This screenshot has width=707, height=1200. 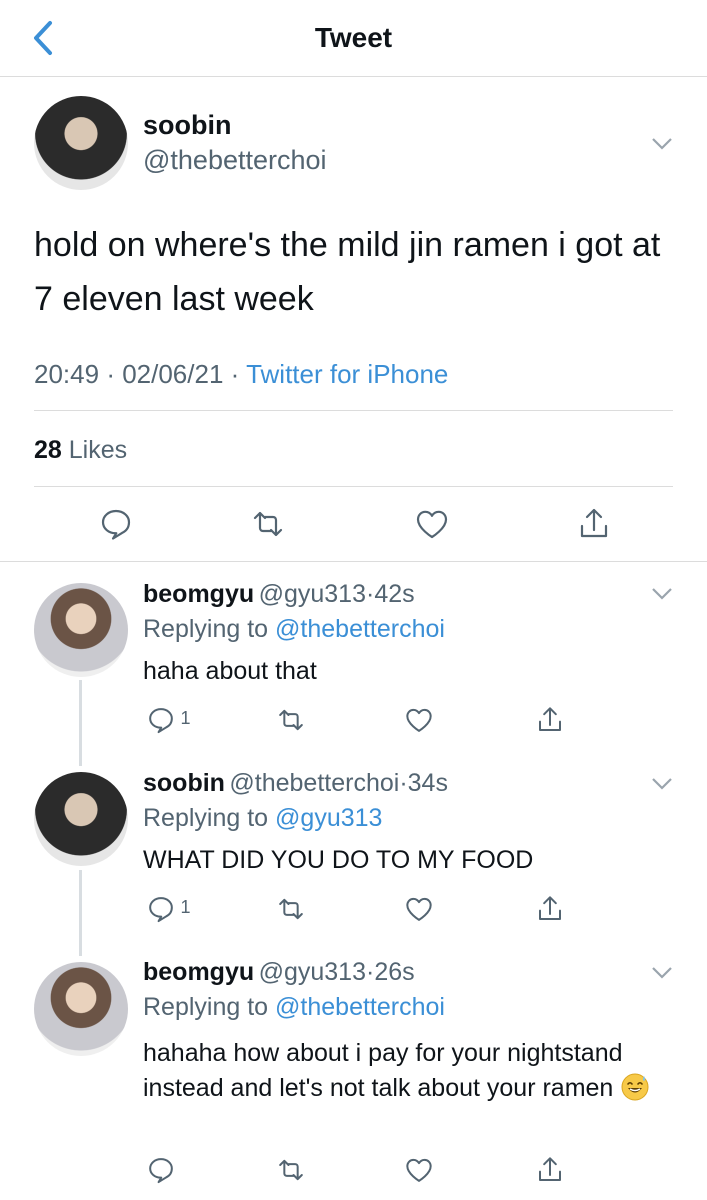 I want to click on avatar, so click(x=81, y=143).